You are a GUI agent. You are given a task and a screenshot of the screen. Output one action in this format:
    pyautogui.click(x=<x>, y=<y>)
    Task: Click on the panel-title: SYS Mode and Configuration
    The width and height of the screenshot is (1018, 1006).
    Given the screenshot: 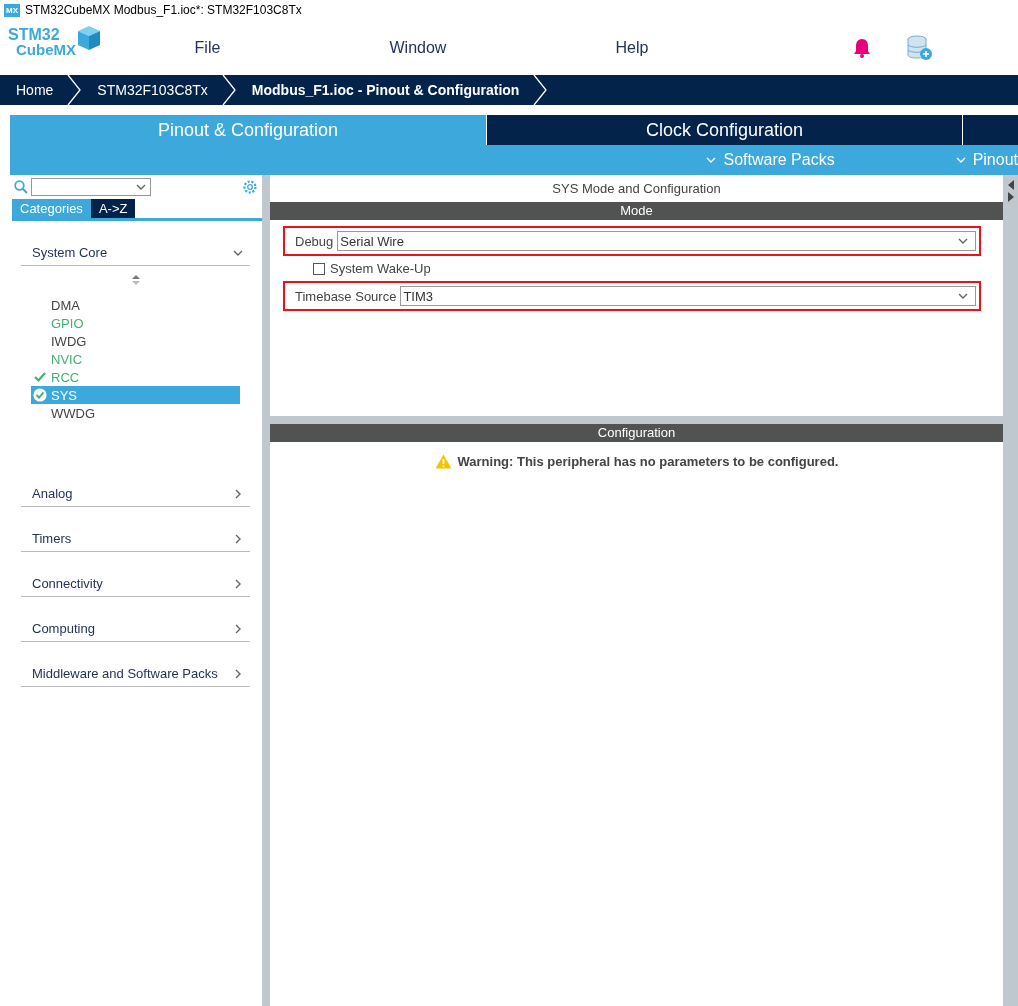 What is the action you would take?
    pyautogui.click(x=636, y=189)
    